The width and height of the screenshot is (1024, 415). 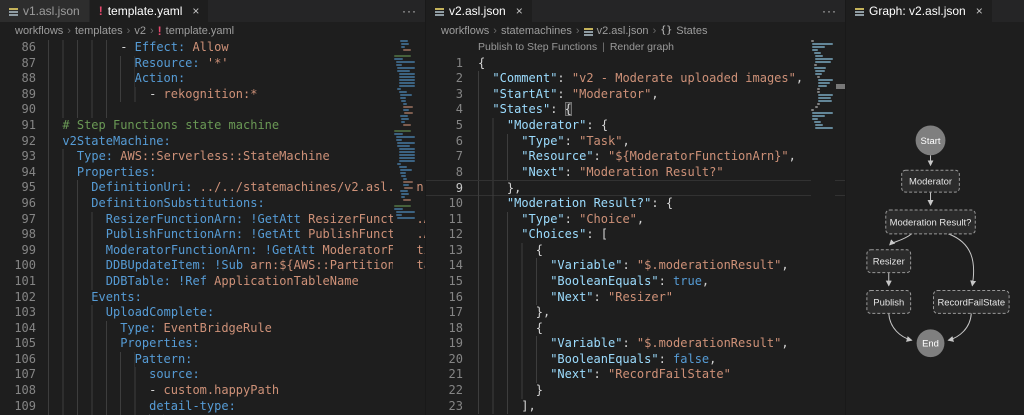 I want to click on breadcrumb-item-v2: v2, so click(x=140, y=31).